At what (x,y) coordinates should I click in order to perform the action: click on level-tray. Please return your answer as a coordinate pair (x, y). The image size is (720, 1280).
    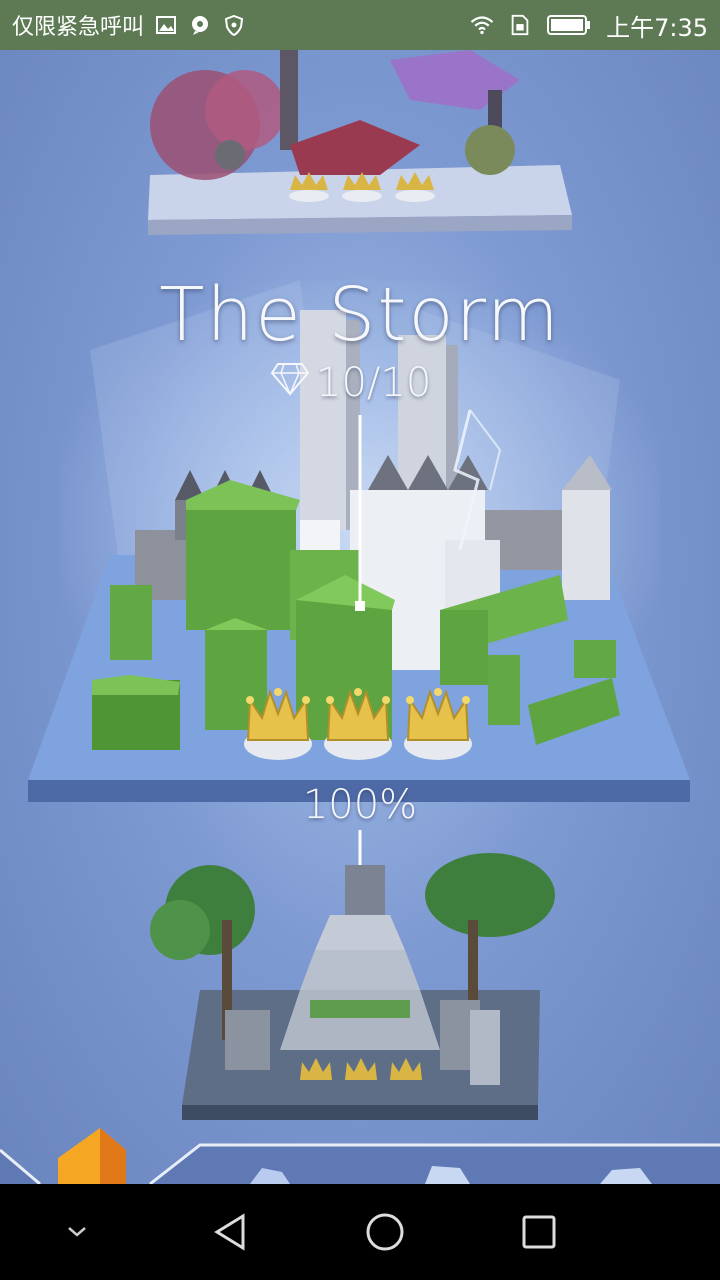
    Looking at the image, I should click on (360, 1156).